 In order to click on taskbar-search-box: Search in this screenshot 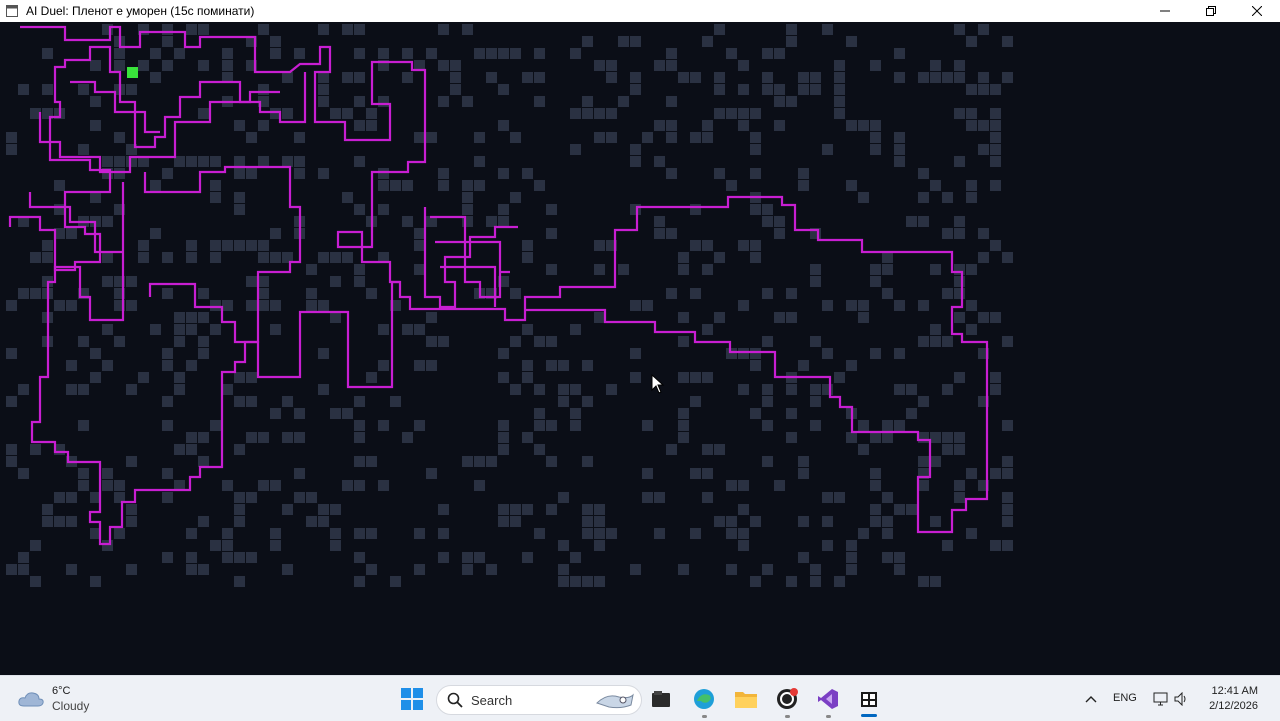, I will do `click(539, 700)`.